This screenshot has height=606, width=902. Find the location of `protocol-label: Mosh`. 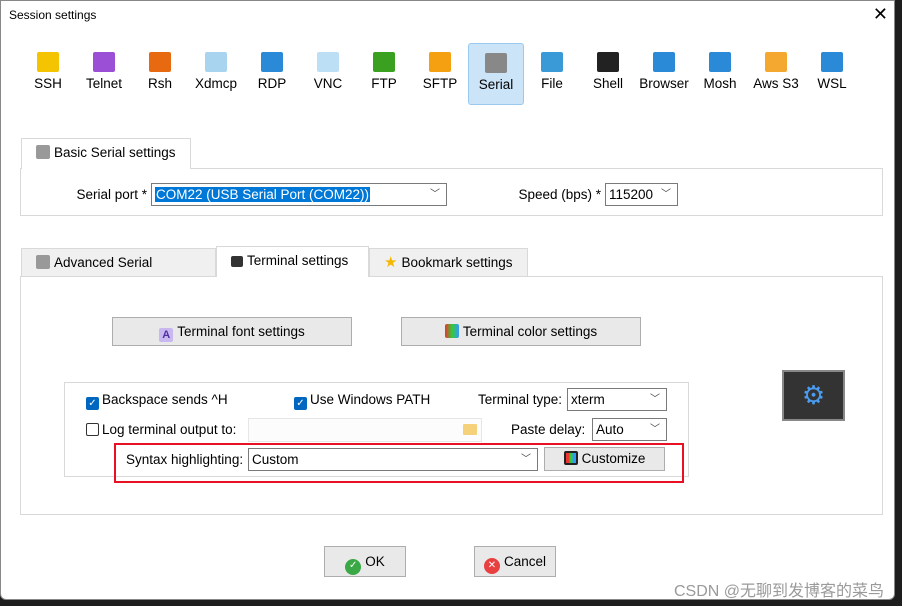

protocol-label: Mosh is located at coordinates (720, 83).